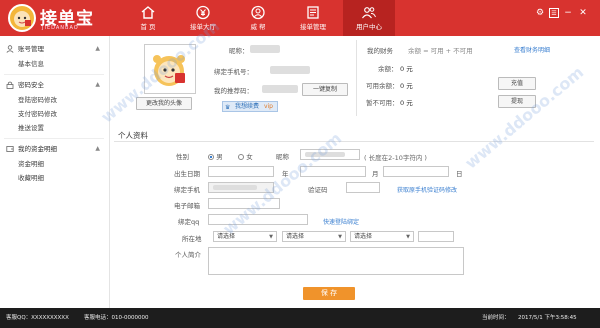 Image resolution: width=600 pixels, height=328 pixels. I want to click on province-select: 请选择 ▼, so click(245, 236).